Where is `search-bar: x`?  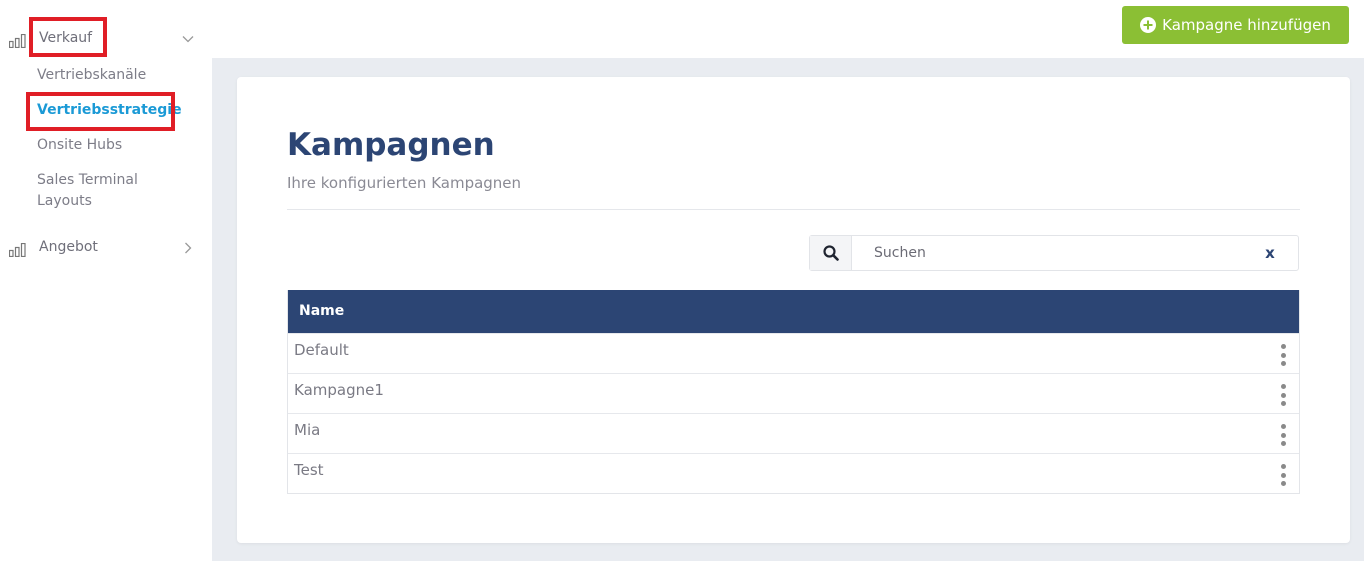 search-bar: x is located at coordinates (1054, 253).